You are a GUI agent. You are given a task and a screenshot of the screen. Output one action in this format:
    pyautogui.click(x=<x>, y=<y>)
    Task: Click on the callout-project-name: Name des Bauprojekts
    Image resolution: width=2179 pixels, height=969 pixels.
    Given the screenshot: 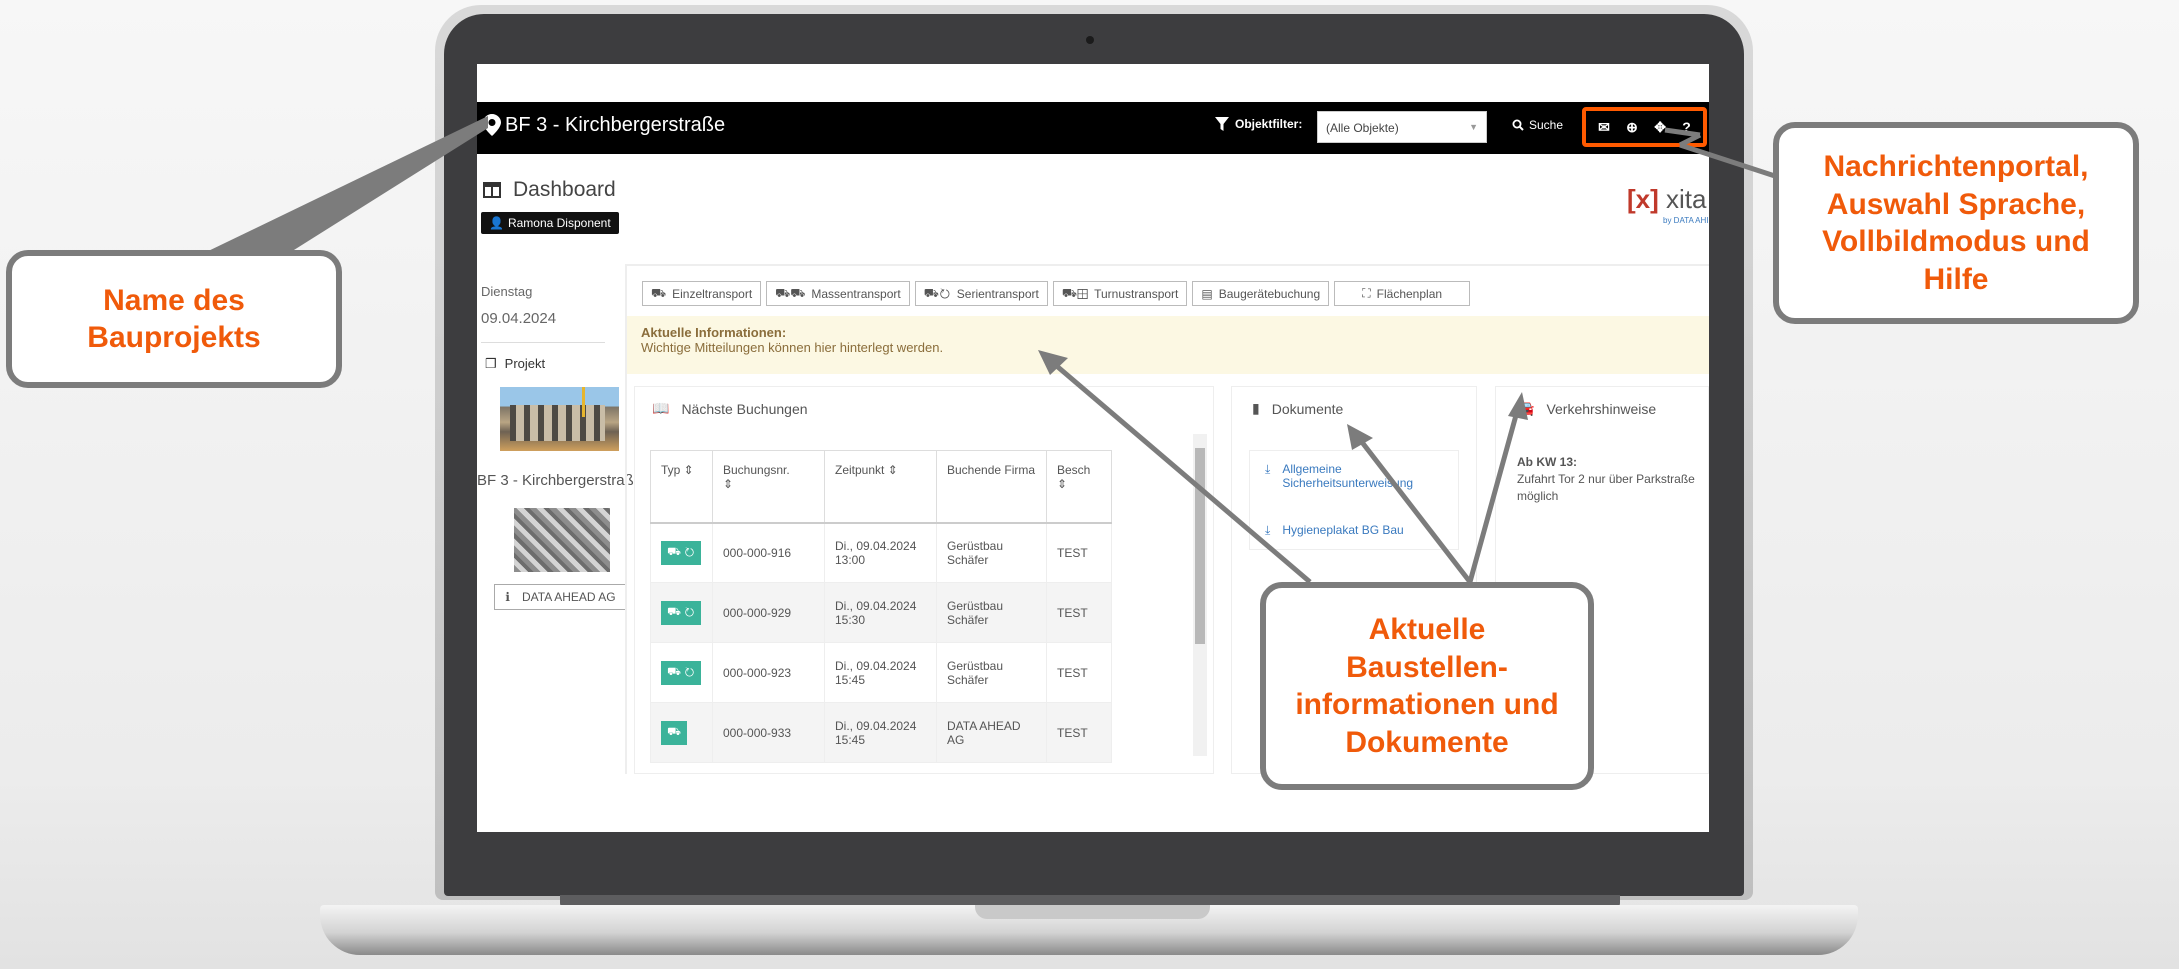 What is the action you would take?
    pyautogui.click(x=174, y=319)
    